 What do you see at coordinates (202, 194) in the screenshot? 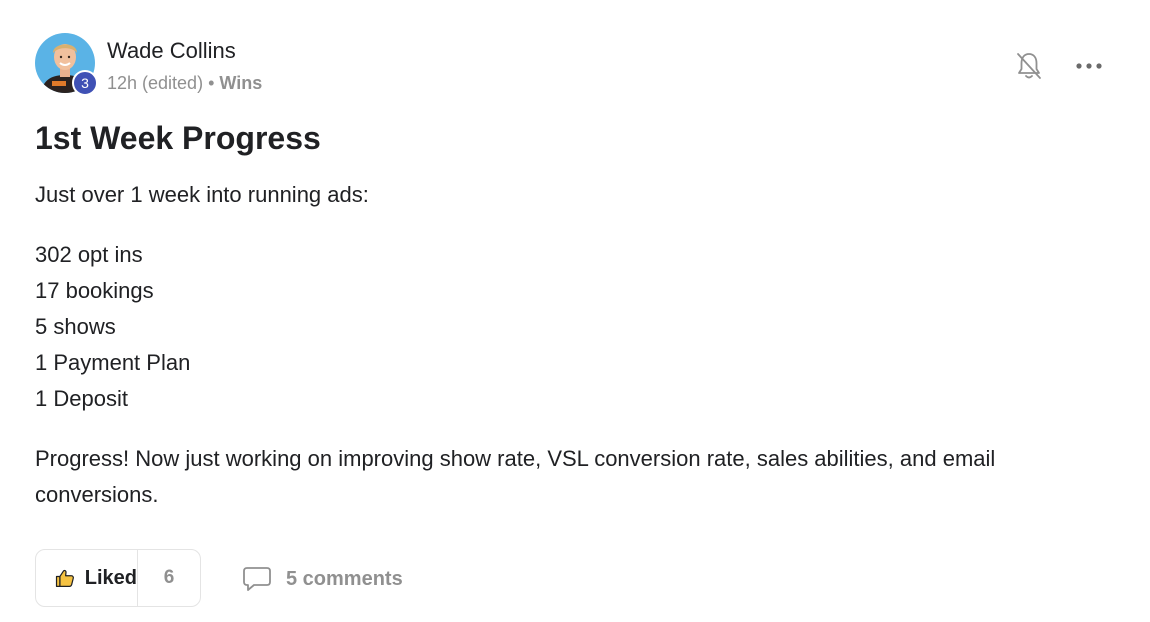
I see `post-intro: Just over 1 week into running ads:` at bounding box center [202, 194].